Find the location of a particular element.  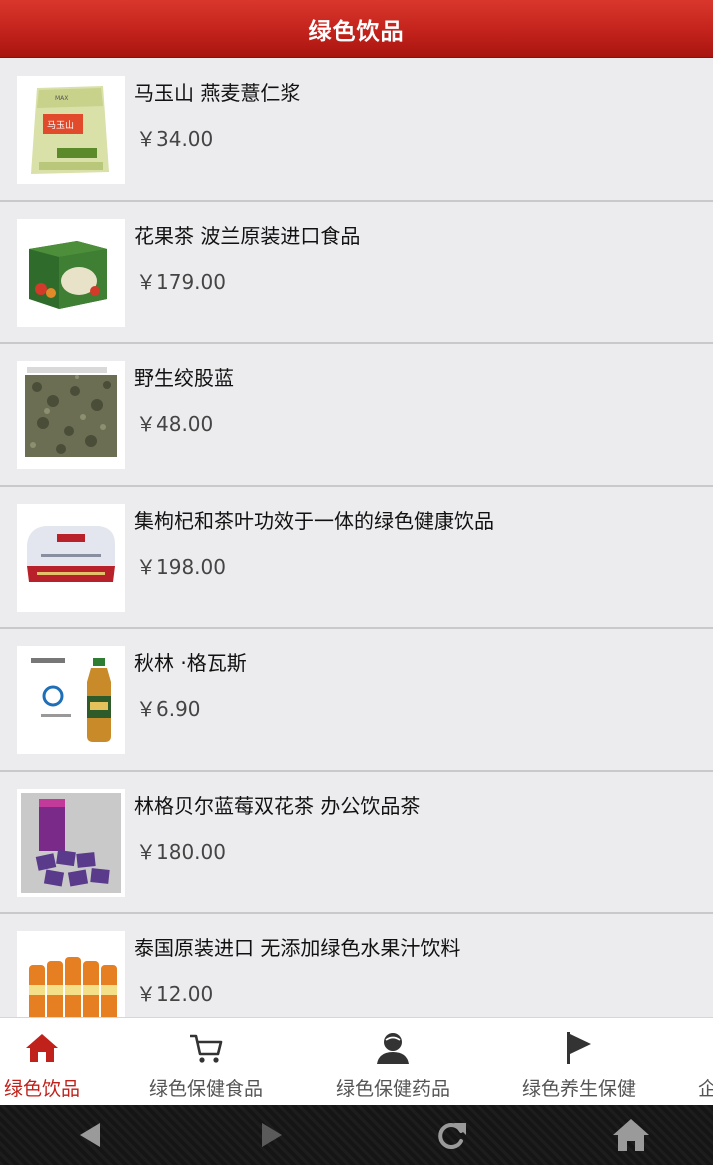

product-price: ￥6.90 is located at coordinates (168, 709).